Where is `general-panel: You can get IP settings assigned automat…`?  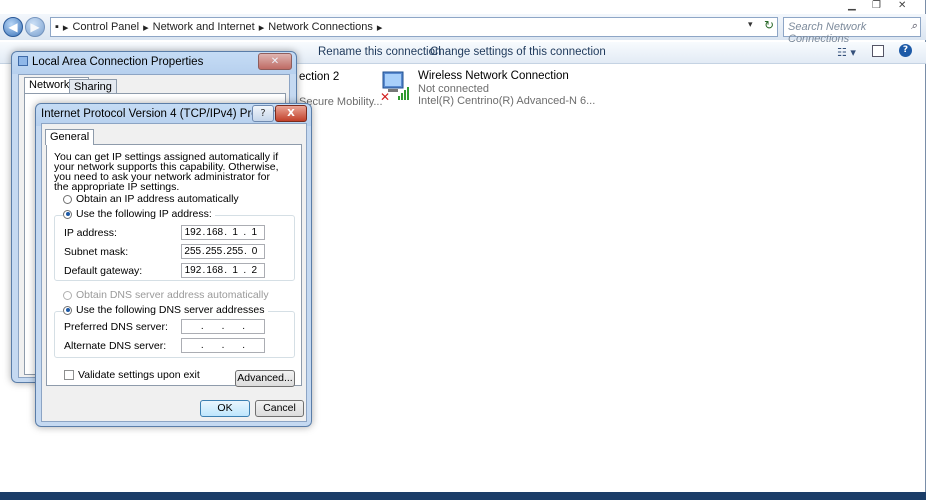 general-panel: You can get IP settings assigned automat… is located at coordinates (174, 265).